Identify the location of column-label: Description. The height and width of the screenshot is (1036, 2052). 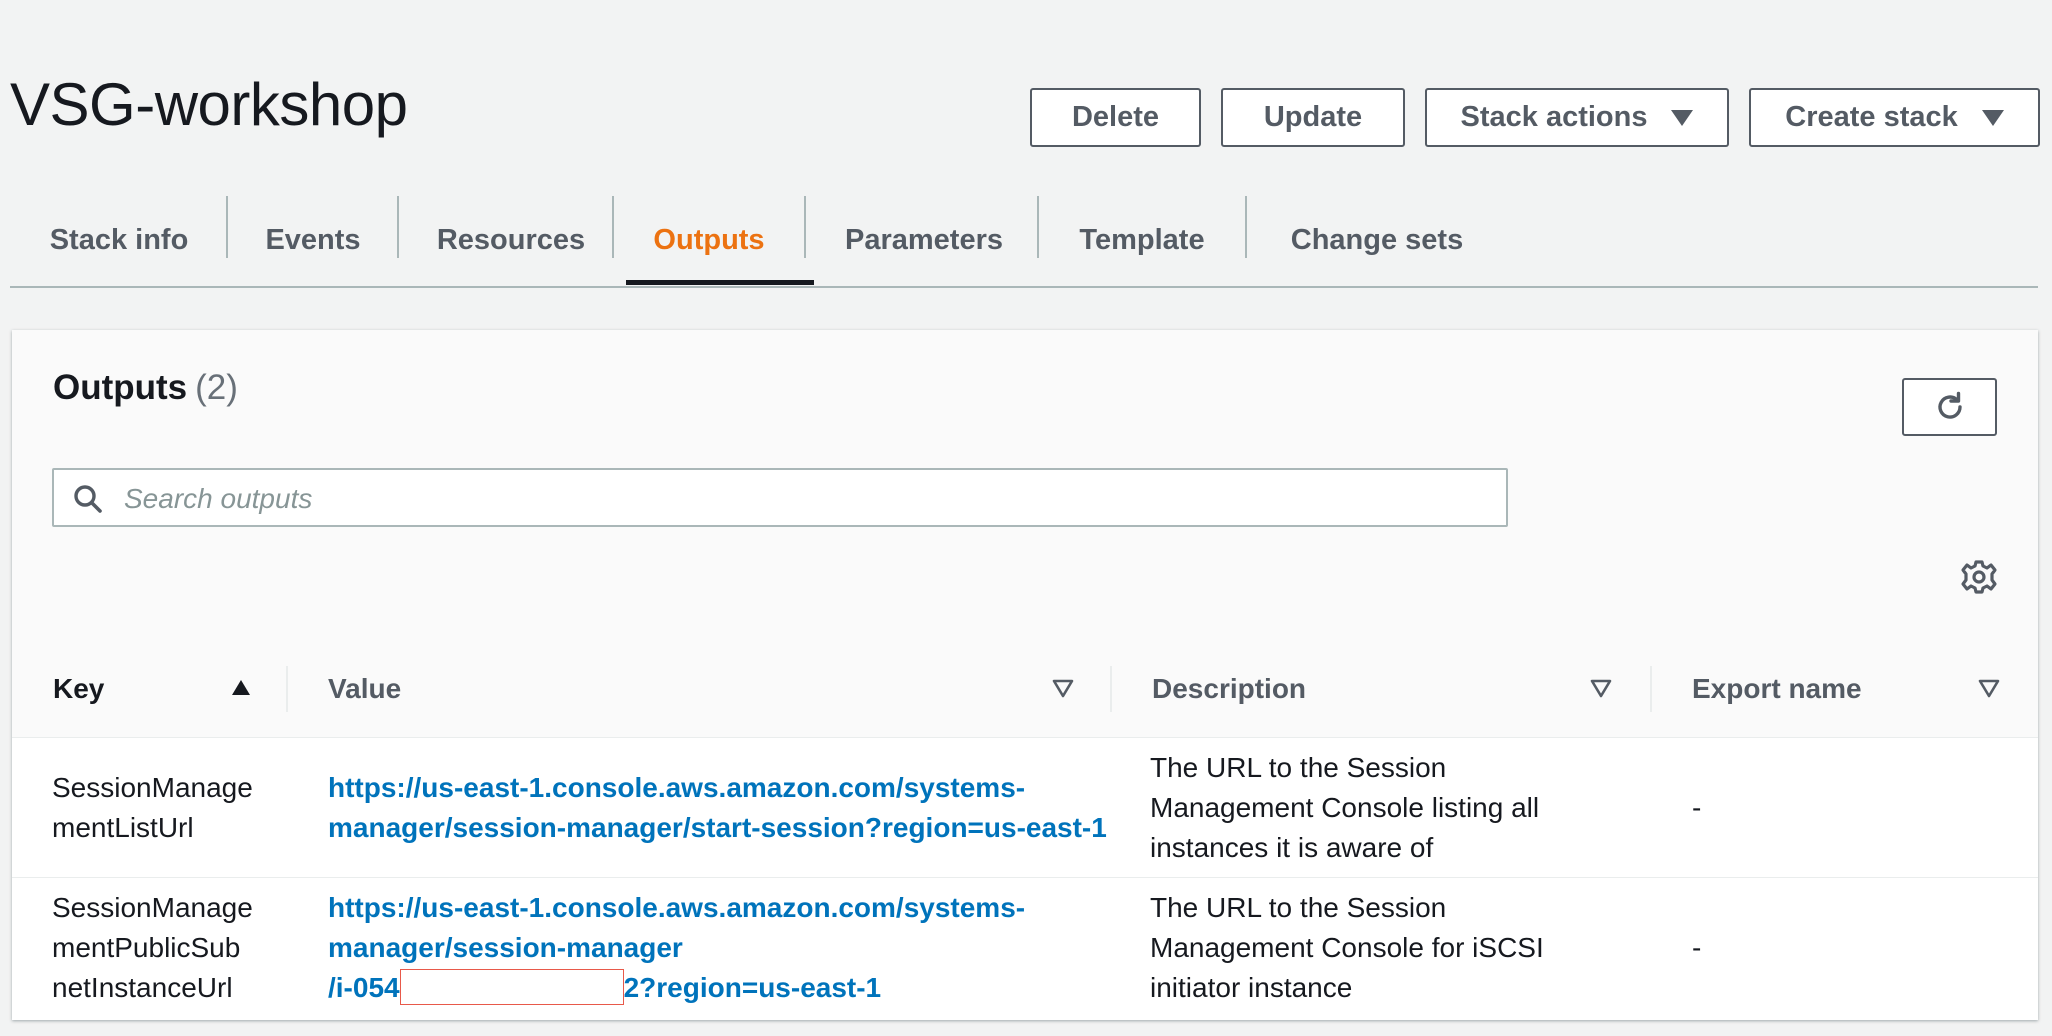
(1229, 688).